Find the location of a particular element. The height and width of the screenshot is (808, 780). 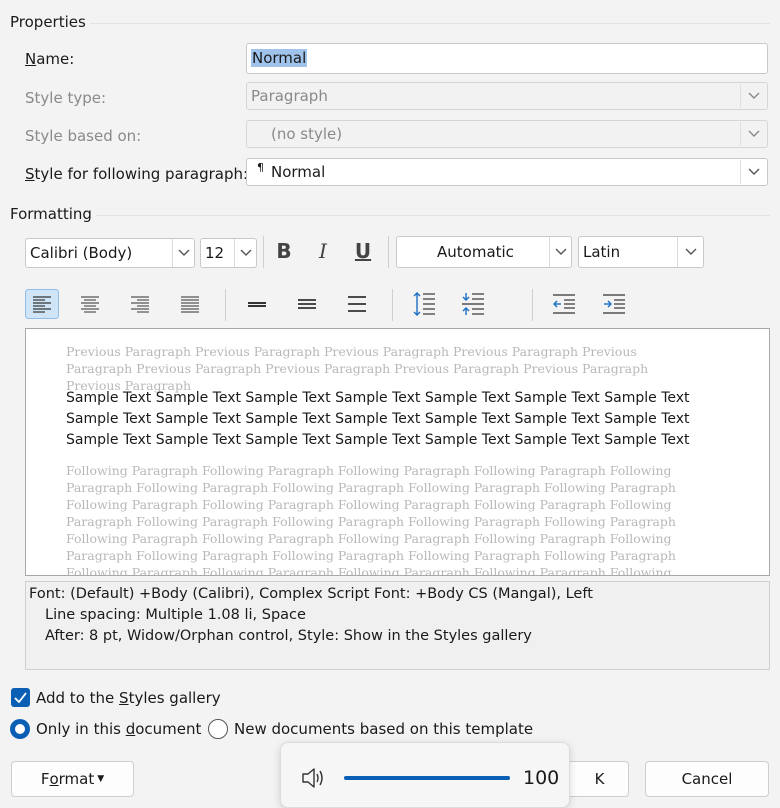

radio-dot-icon is located at coordinates (20, 729).